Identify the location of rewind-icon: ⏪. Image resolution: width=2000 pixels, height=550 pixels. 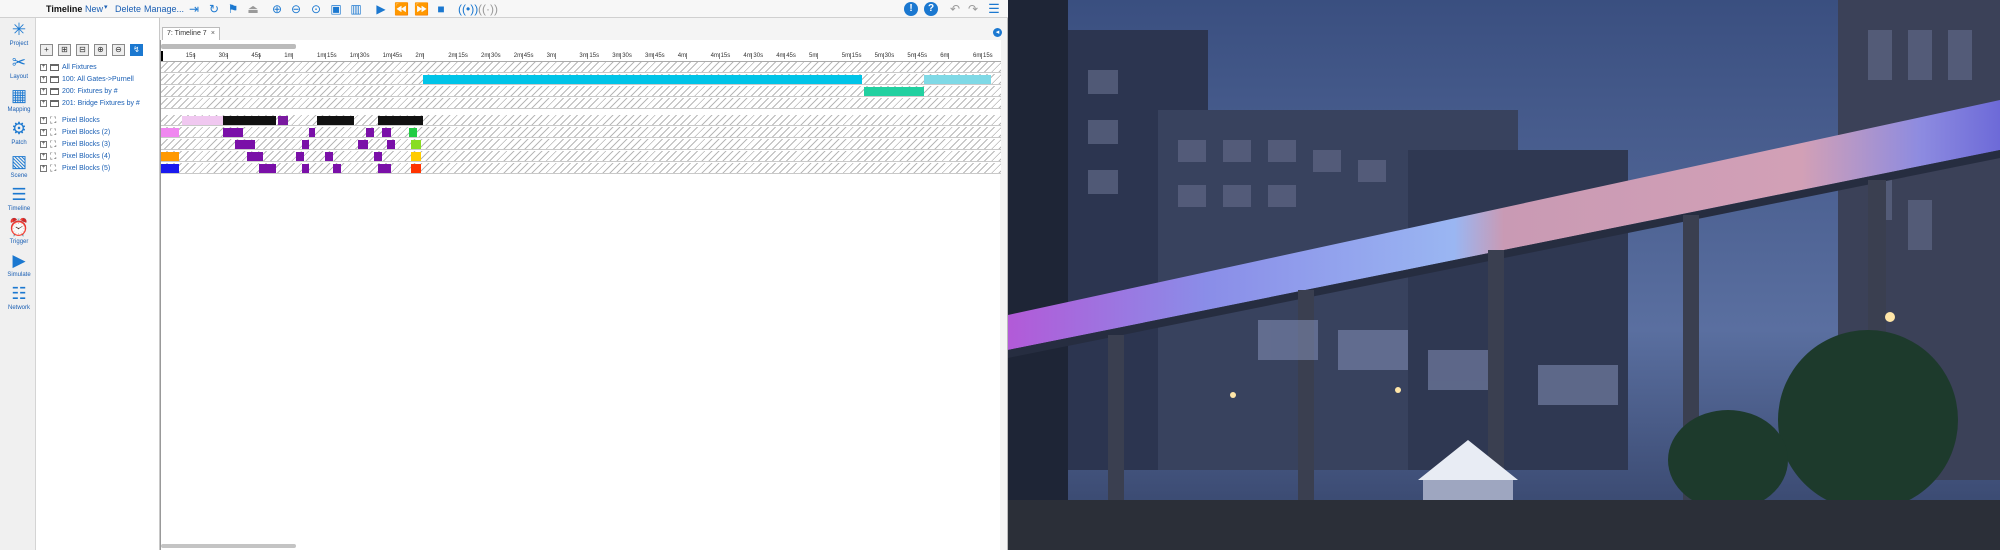
(401, 9).